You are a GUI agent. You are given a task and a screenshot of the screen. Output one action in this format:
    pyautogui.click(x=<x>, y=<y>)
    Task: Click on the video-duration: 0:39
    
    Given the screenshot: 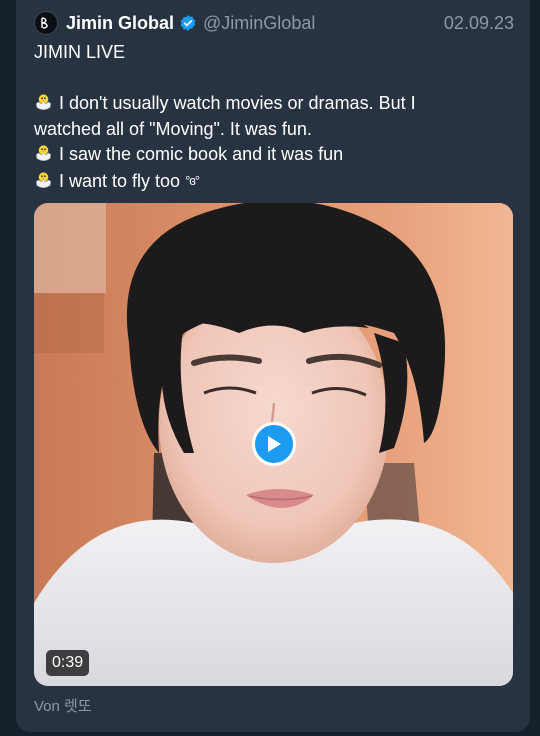 What is the action you would take?
    pyautogui.click(x=68, y=663)
    